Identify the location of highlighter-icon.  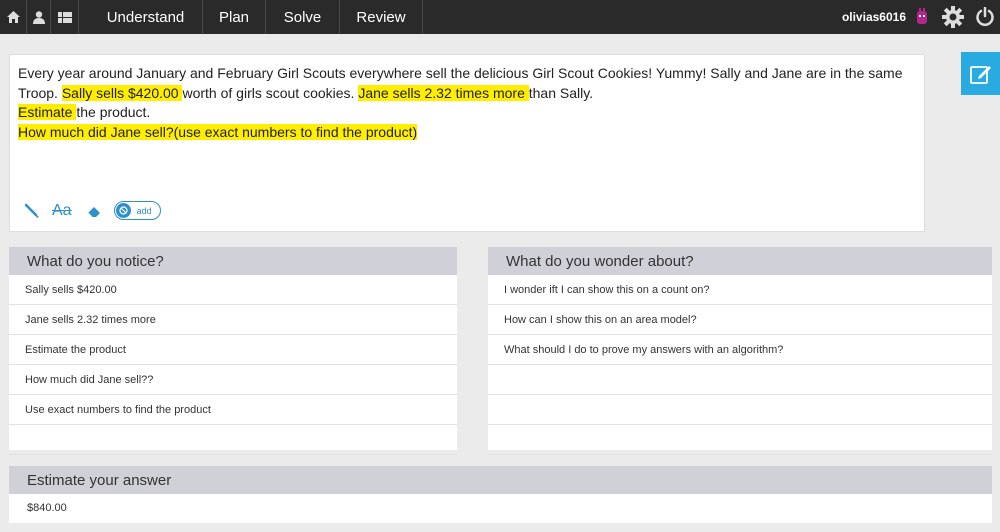
(31, 210).